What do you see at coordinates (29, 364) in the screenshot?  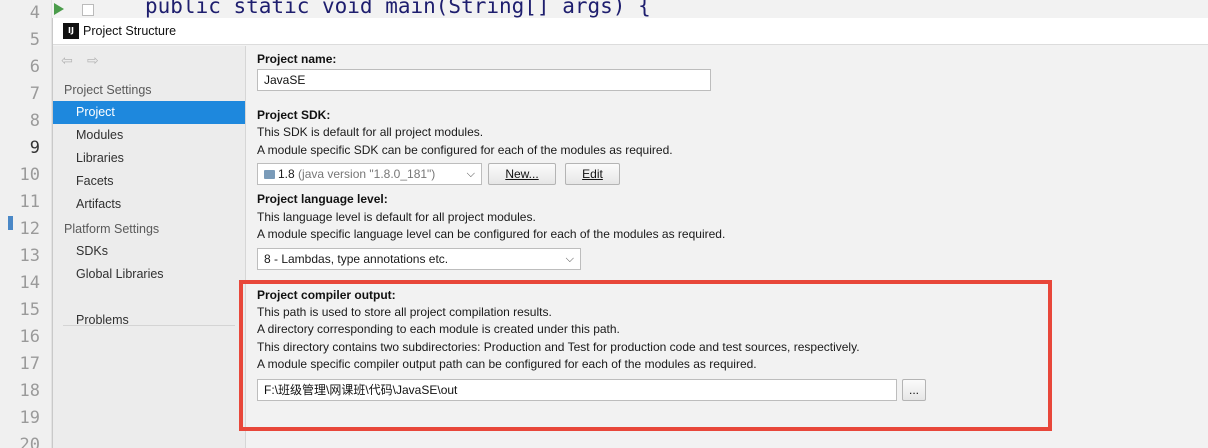 I see `line-number: 17` at bounding box center [29, 364].